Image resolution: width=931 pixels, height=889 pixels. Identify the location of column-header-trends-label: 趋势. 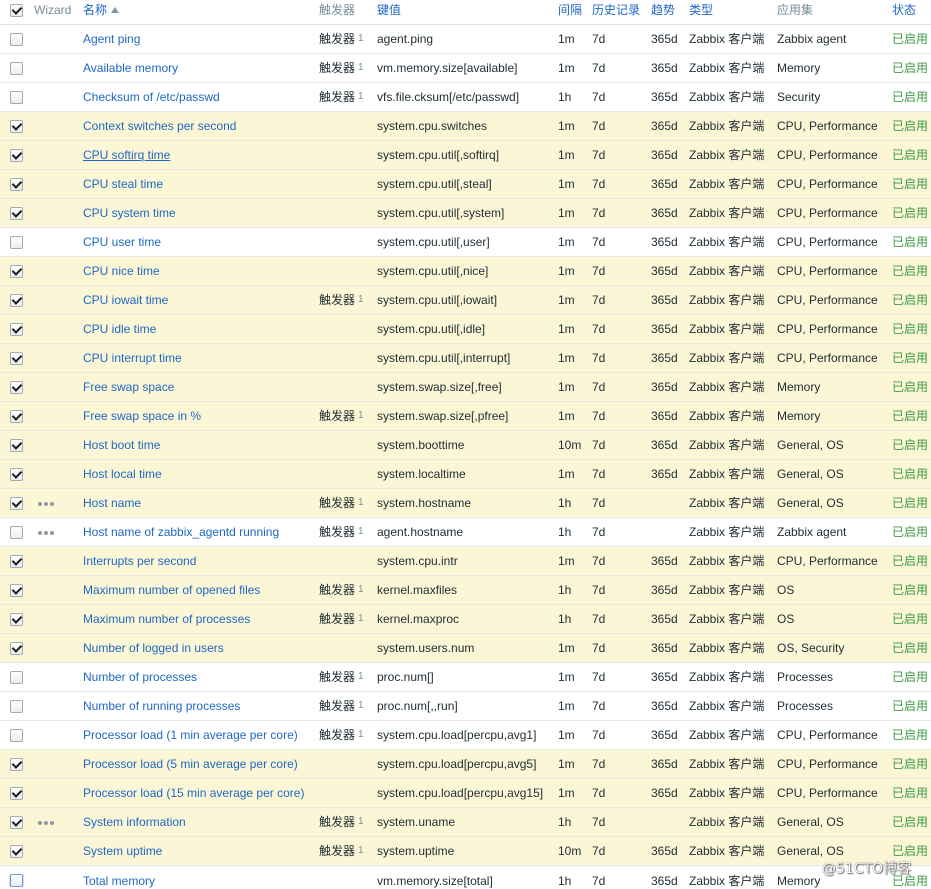
(663, 10).